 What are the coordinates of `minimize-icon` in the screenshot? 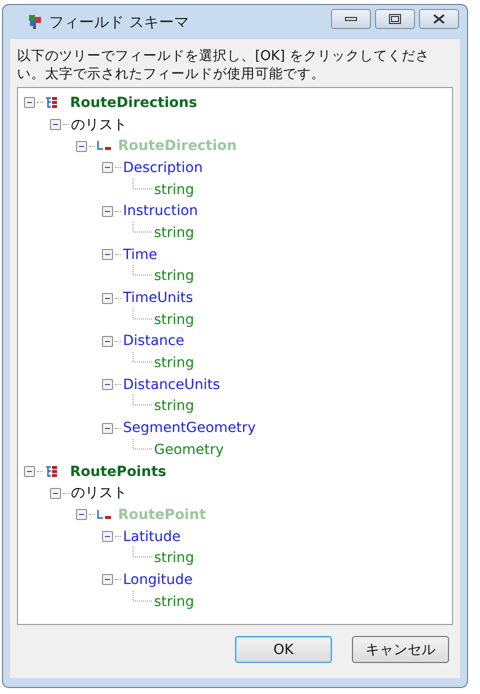 It's located at (351, 19).